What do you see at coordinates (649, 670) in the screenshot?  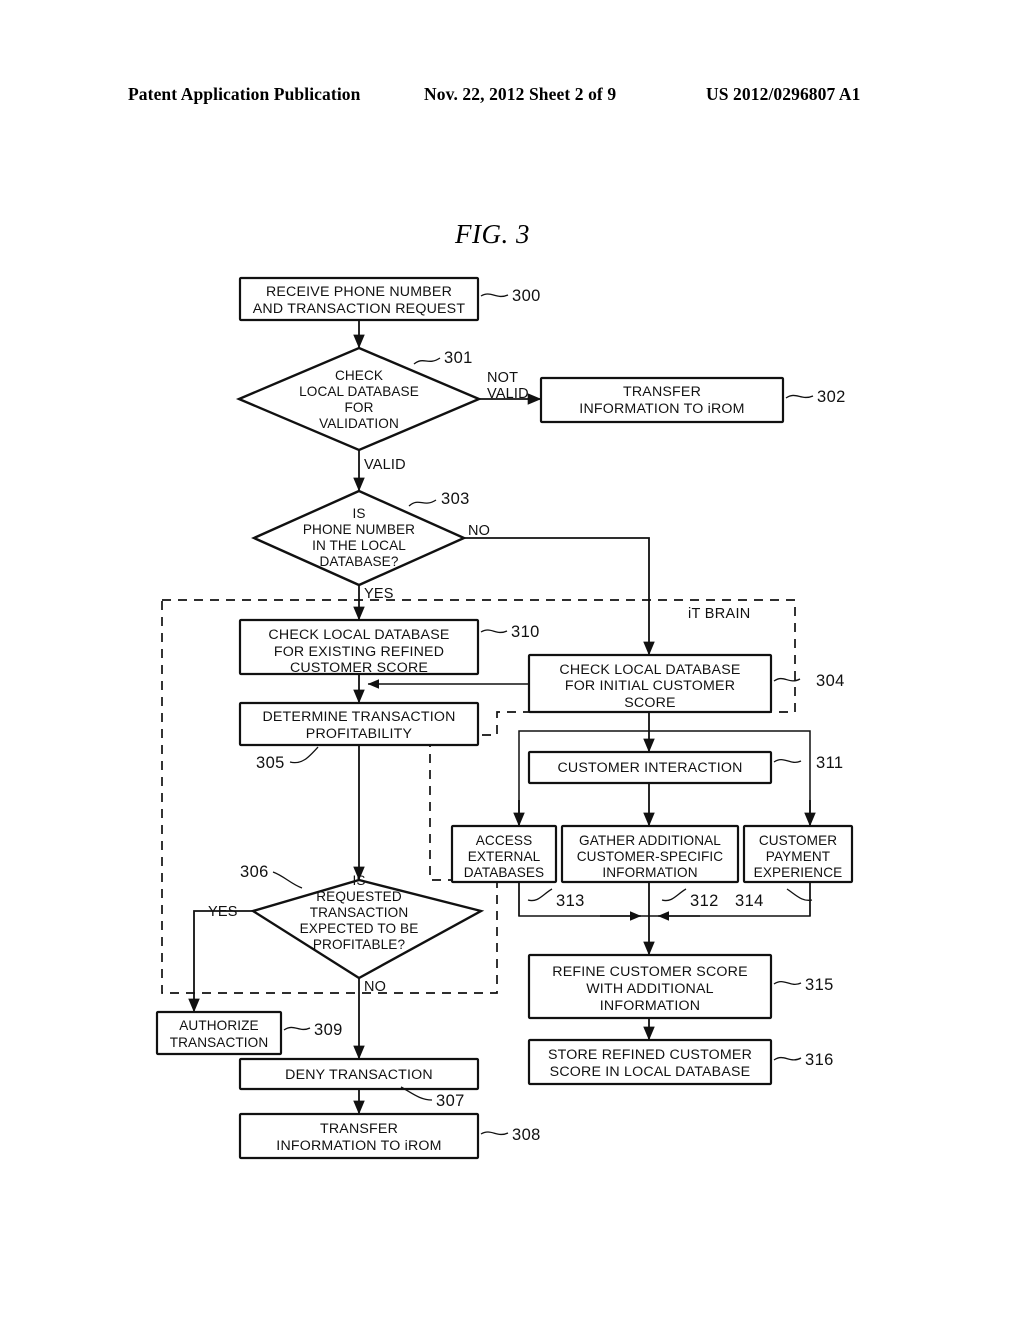 I see `node-304-line1: CHECK LOCAL DATABASE` at bounding box center [649, 670].